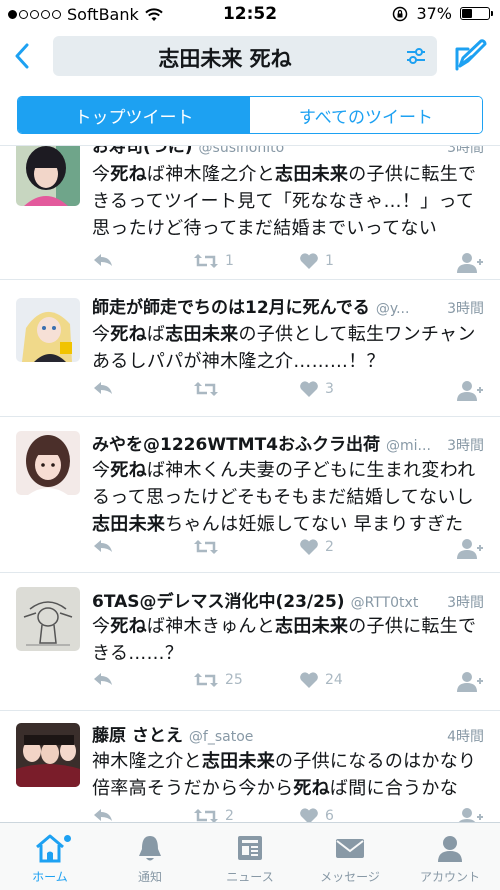 This screenshot has height=890, width=500. I want to click on like-button: 3, so click(316, 389).